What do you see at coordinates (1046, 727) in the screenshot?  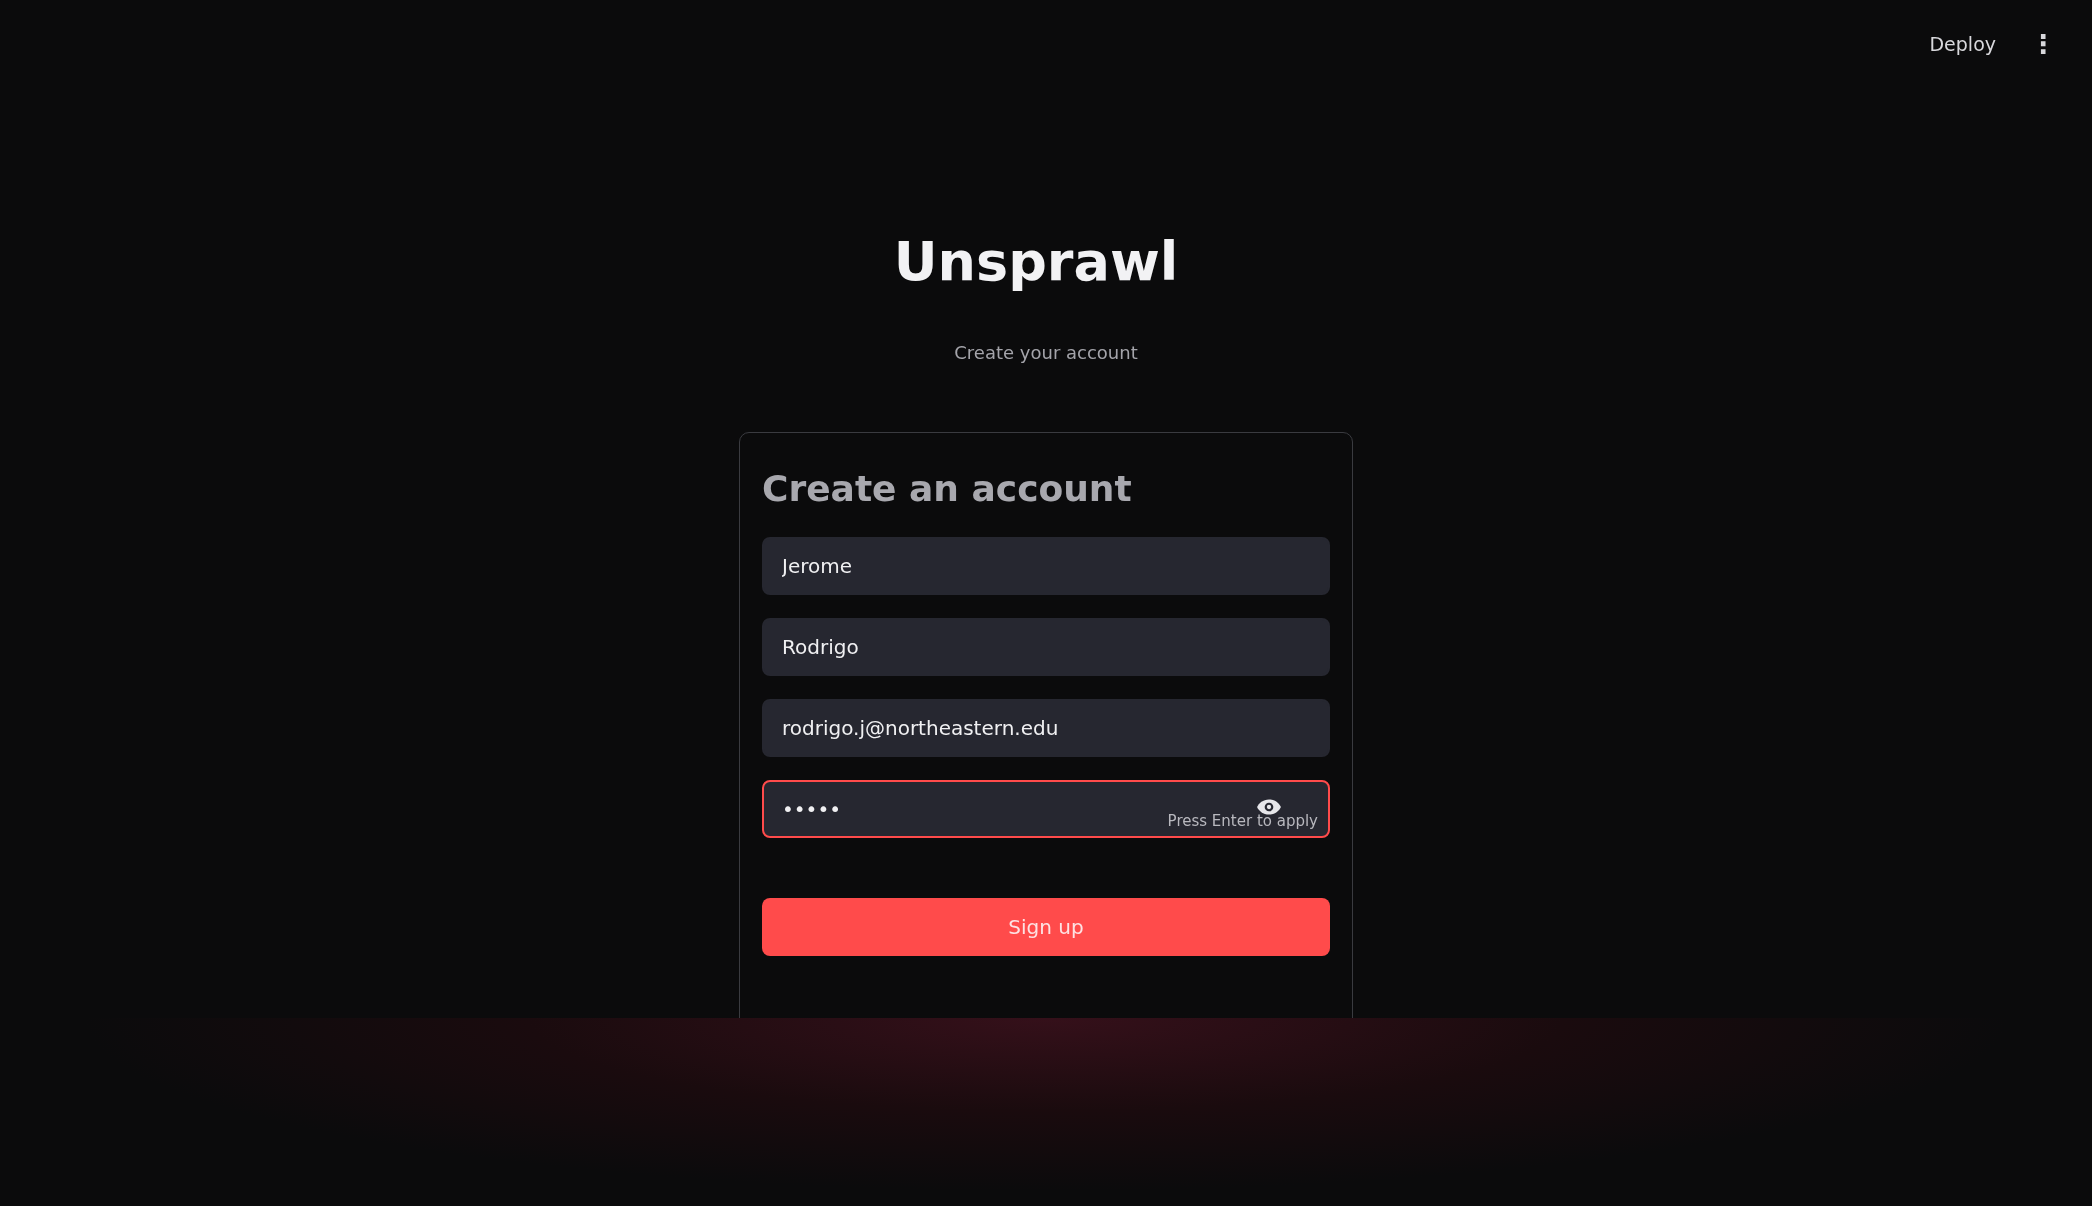 I see `text-field: rodrigo.j@northeastern.edu` at bounding box center [1046, 727].